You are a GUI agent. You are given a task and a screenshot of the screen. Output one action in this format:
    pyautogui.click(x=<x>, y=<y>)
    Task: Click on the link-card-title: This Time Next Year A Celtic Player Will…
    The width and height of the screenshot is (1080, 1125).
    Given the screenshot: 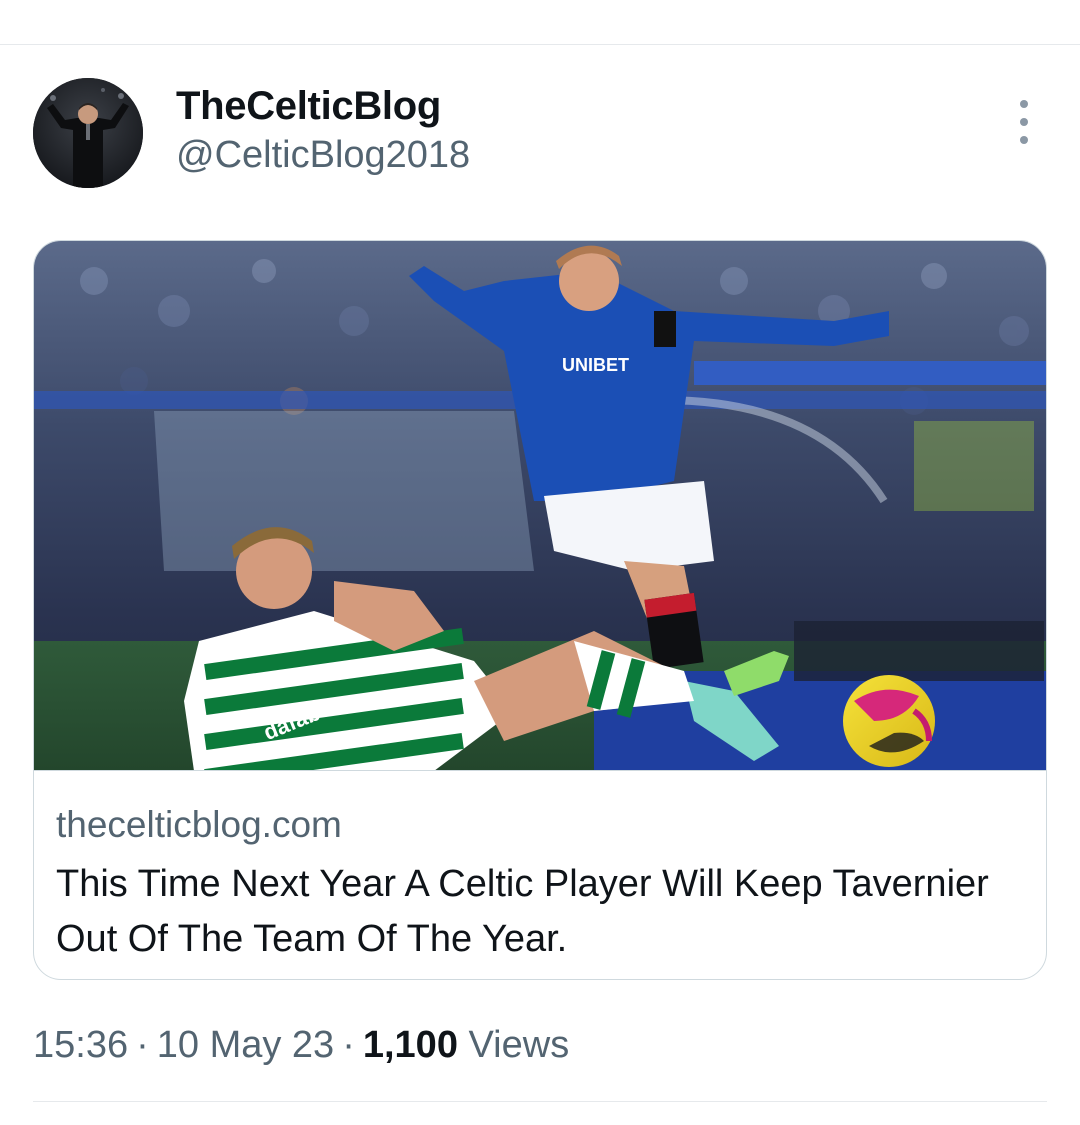 What is the action you would take?
    pyautogui.click(x=522, y=911)
    